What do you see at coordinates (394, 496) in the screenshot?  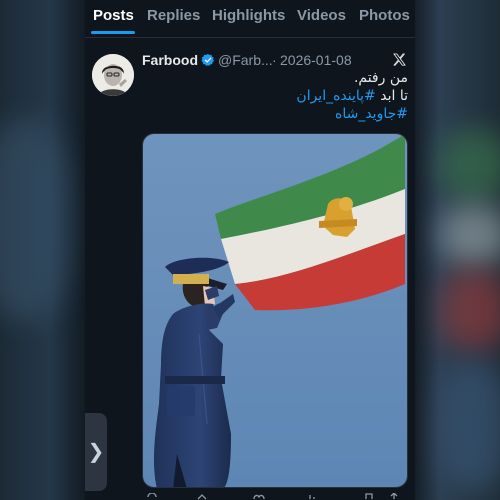 I see `share-icon` at bounding box center [394, 496].